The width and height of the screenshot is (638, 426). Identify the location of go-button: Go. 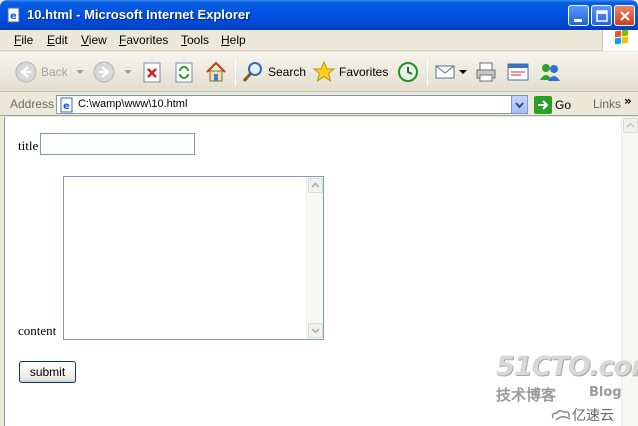
(552, 105).